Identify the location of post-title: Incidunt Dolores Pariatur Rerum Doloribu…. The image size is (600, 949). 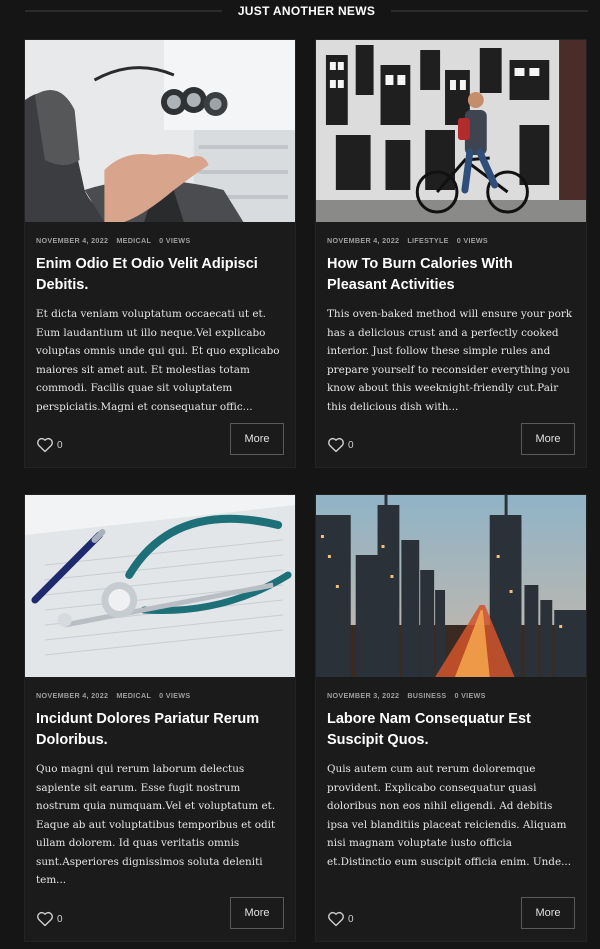
(159, 730).